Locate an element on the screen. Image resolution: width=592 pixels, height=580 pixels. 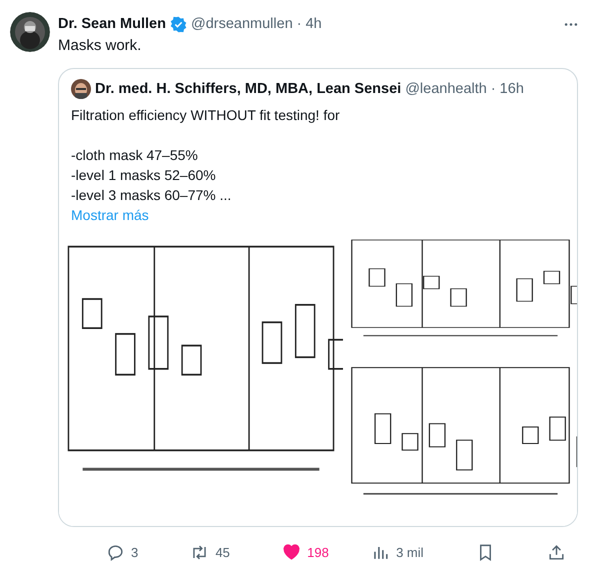
quoted-author-name: Dr. med. H. Schiffers, MD, MBA, Lean Sensei is located at coordinates (248, 89).